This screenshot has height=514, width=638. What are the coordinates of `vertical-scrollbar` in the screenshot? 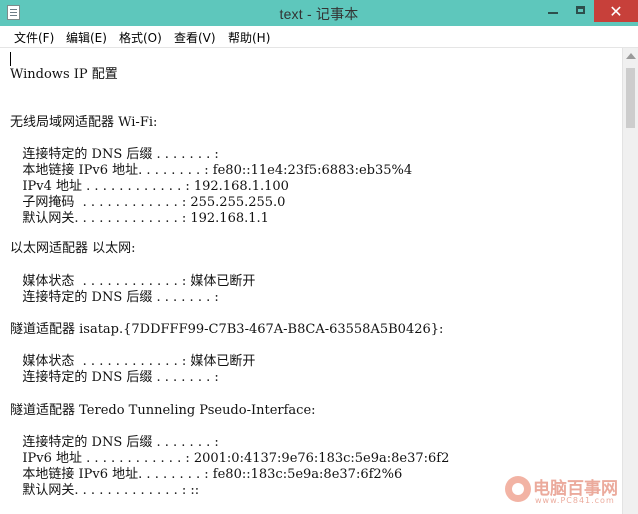 It's located at (630, 281).